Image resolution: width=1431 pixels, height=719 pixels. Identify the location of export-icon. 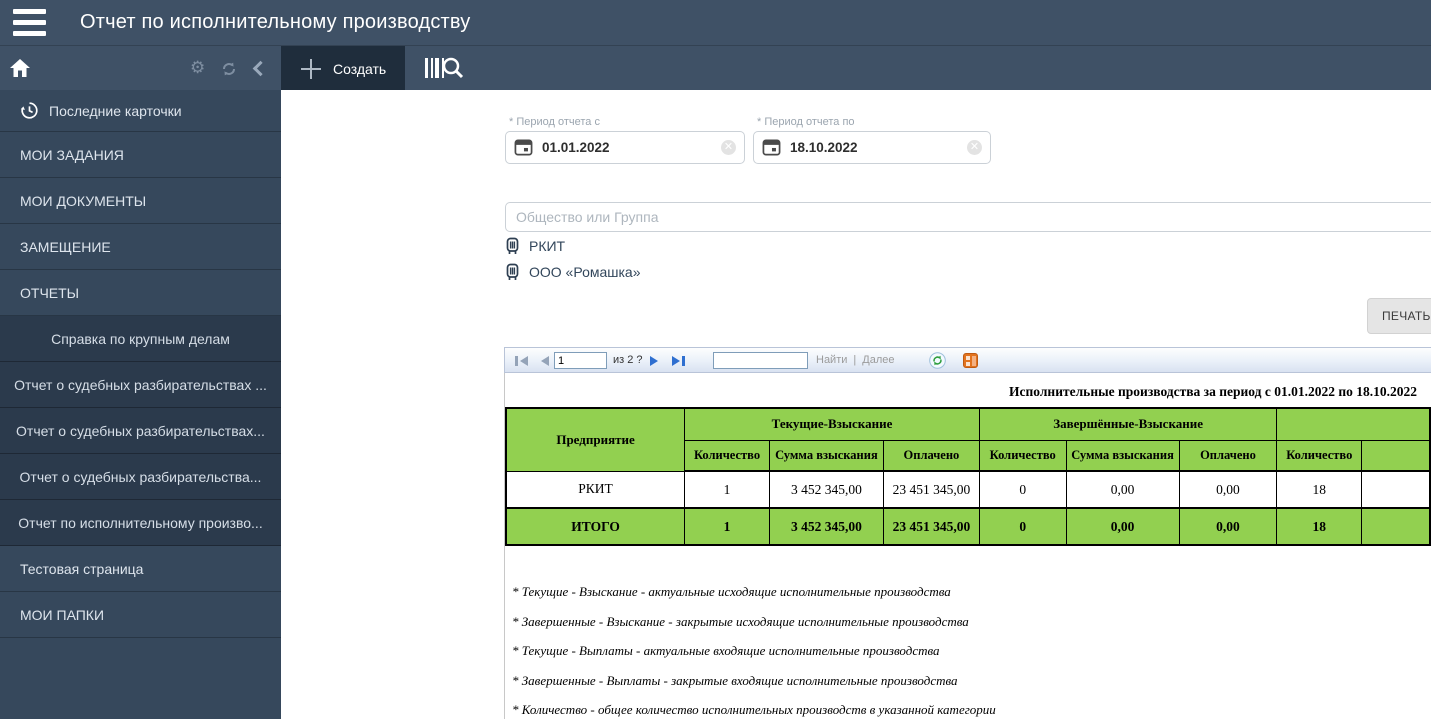
(970, 360).